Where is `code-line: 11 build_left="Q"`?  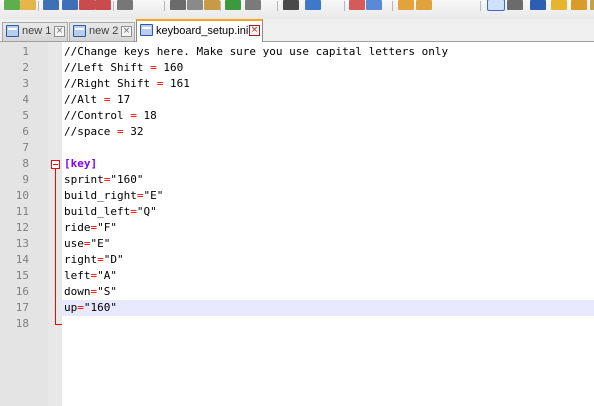
code-line: 11 build_left="Q" is located at coordinates (297, 212).